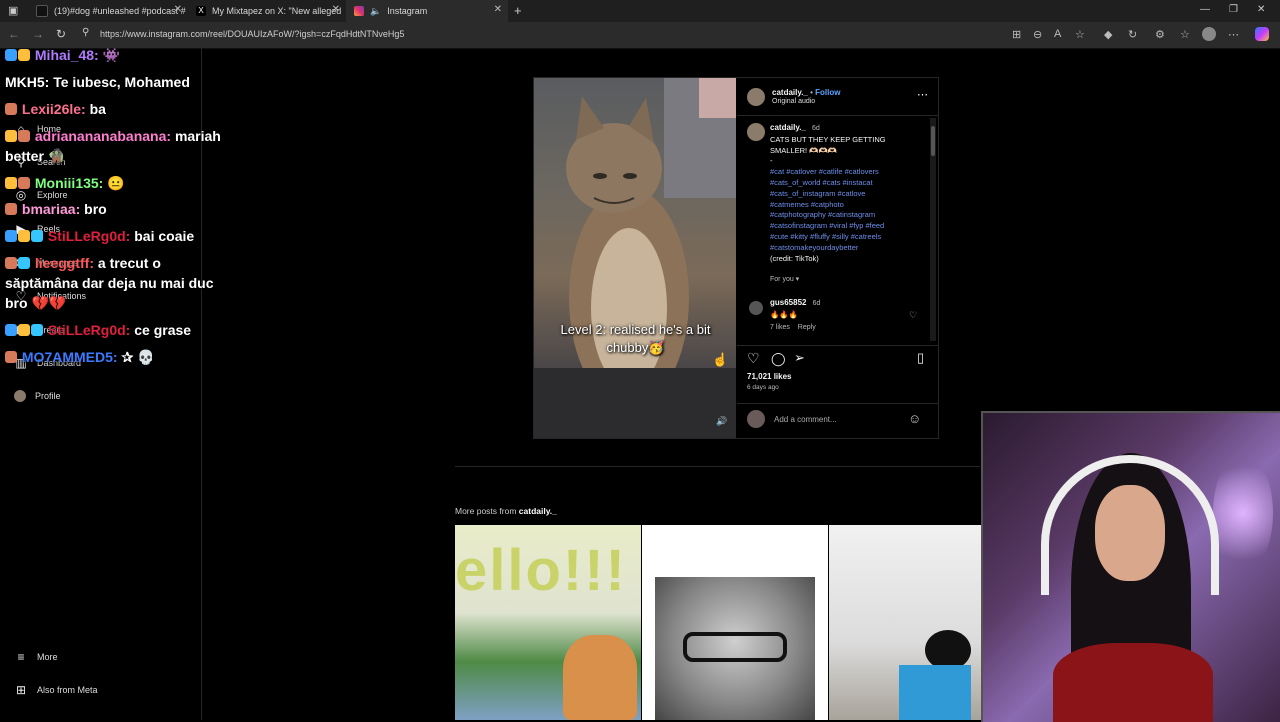 The width and height of the screenshot is (1280, 722). What do you see at coordinates (933, 229) in the screenshot?
I see `caption-scrollbar` at bounding box center [933, 229].